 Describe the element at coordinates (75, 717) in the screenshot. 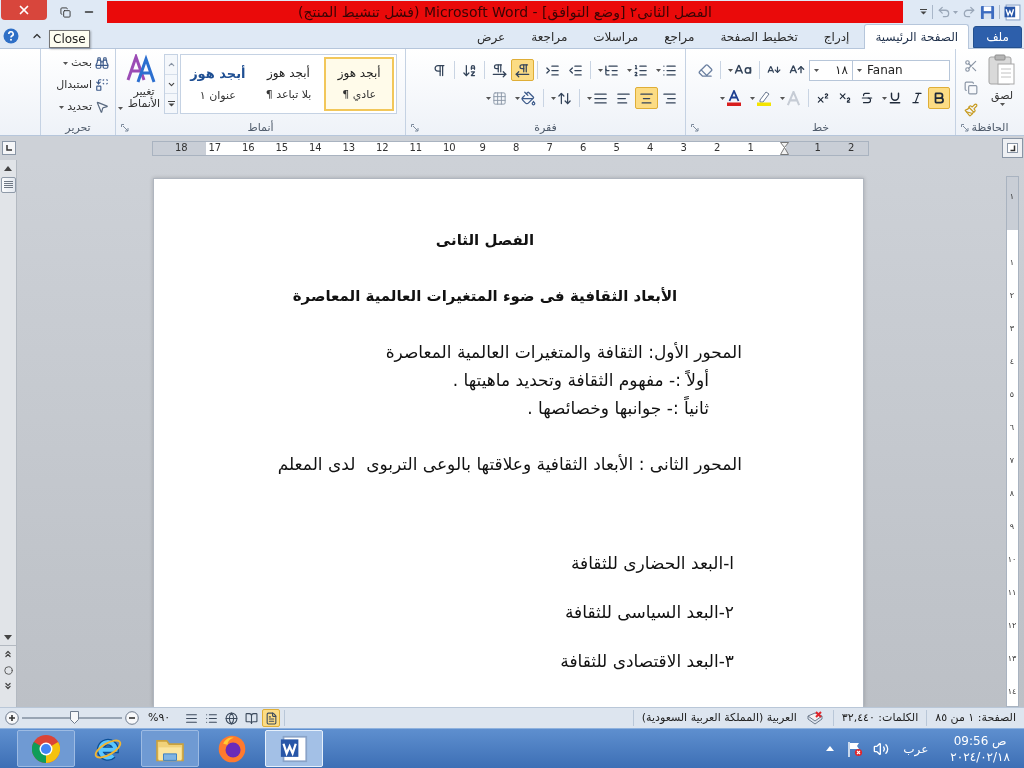

I see `zoom-slider-thumb` at that location.